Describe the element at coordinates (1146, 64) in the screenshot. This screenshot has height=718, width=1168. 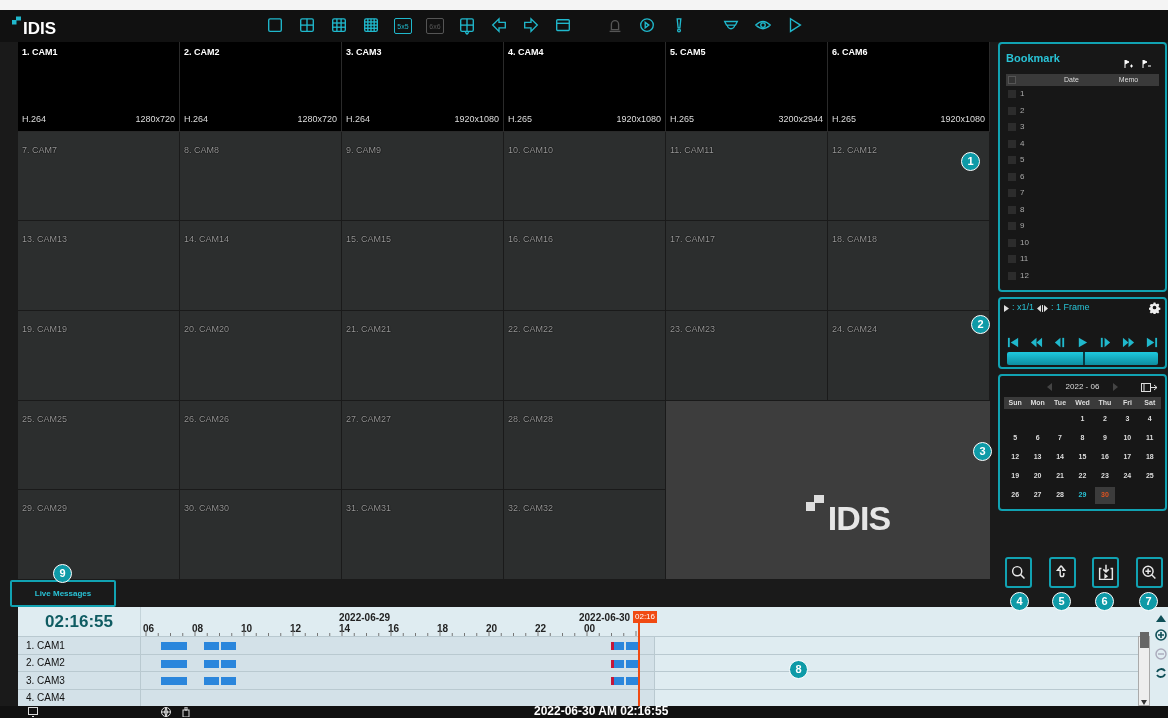
I see `remove-flag-icon` at that location.